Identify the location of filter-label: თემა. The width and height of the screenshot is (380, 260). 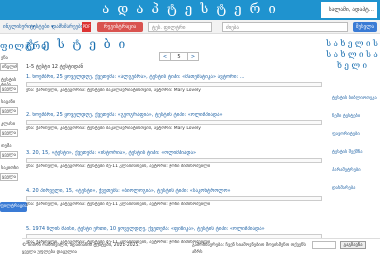
(6, 146).